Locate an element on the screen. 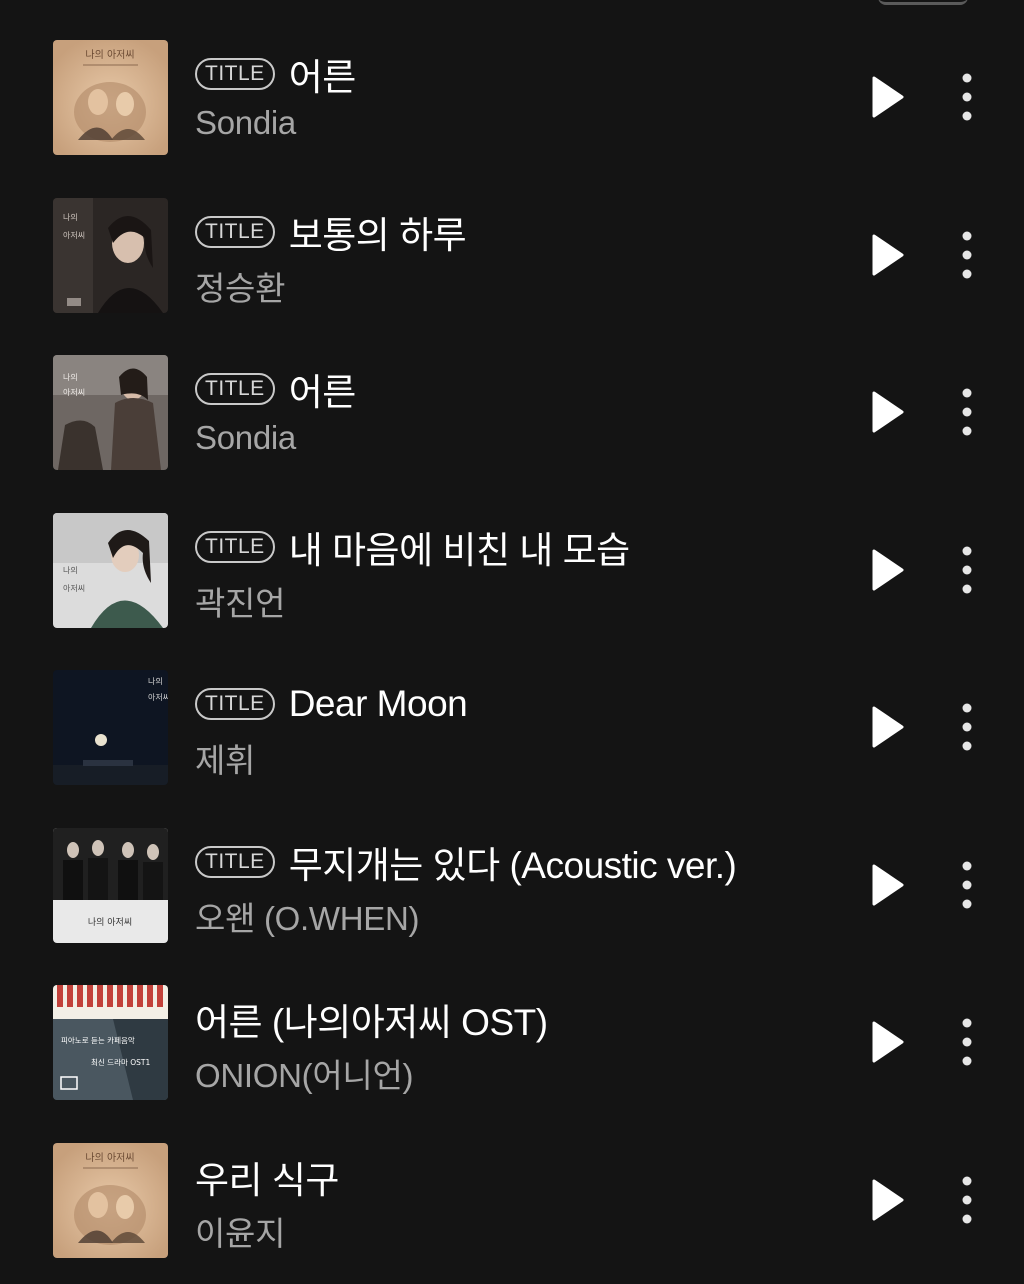 The width and height of the screenshot is (1024, 1284). song-info: TITLE 내 마음에 비친 내 모습 곽진언 is located at coordinates (509, 572).